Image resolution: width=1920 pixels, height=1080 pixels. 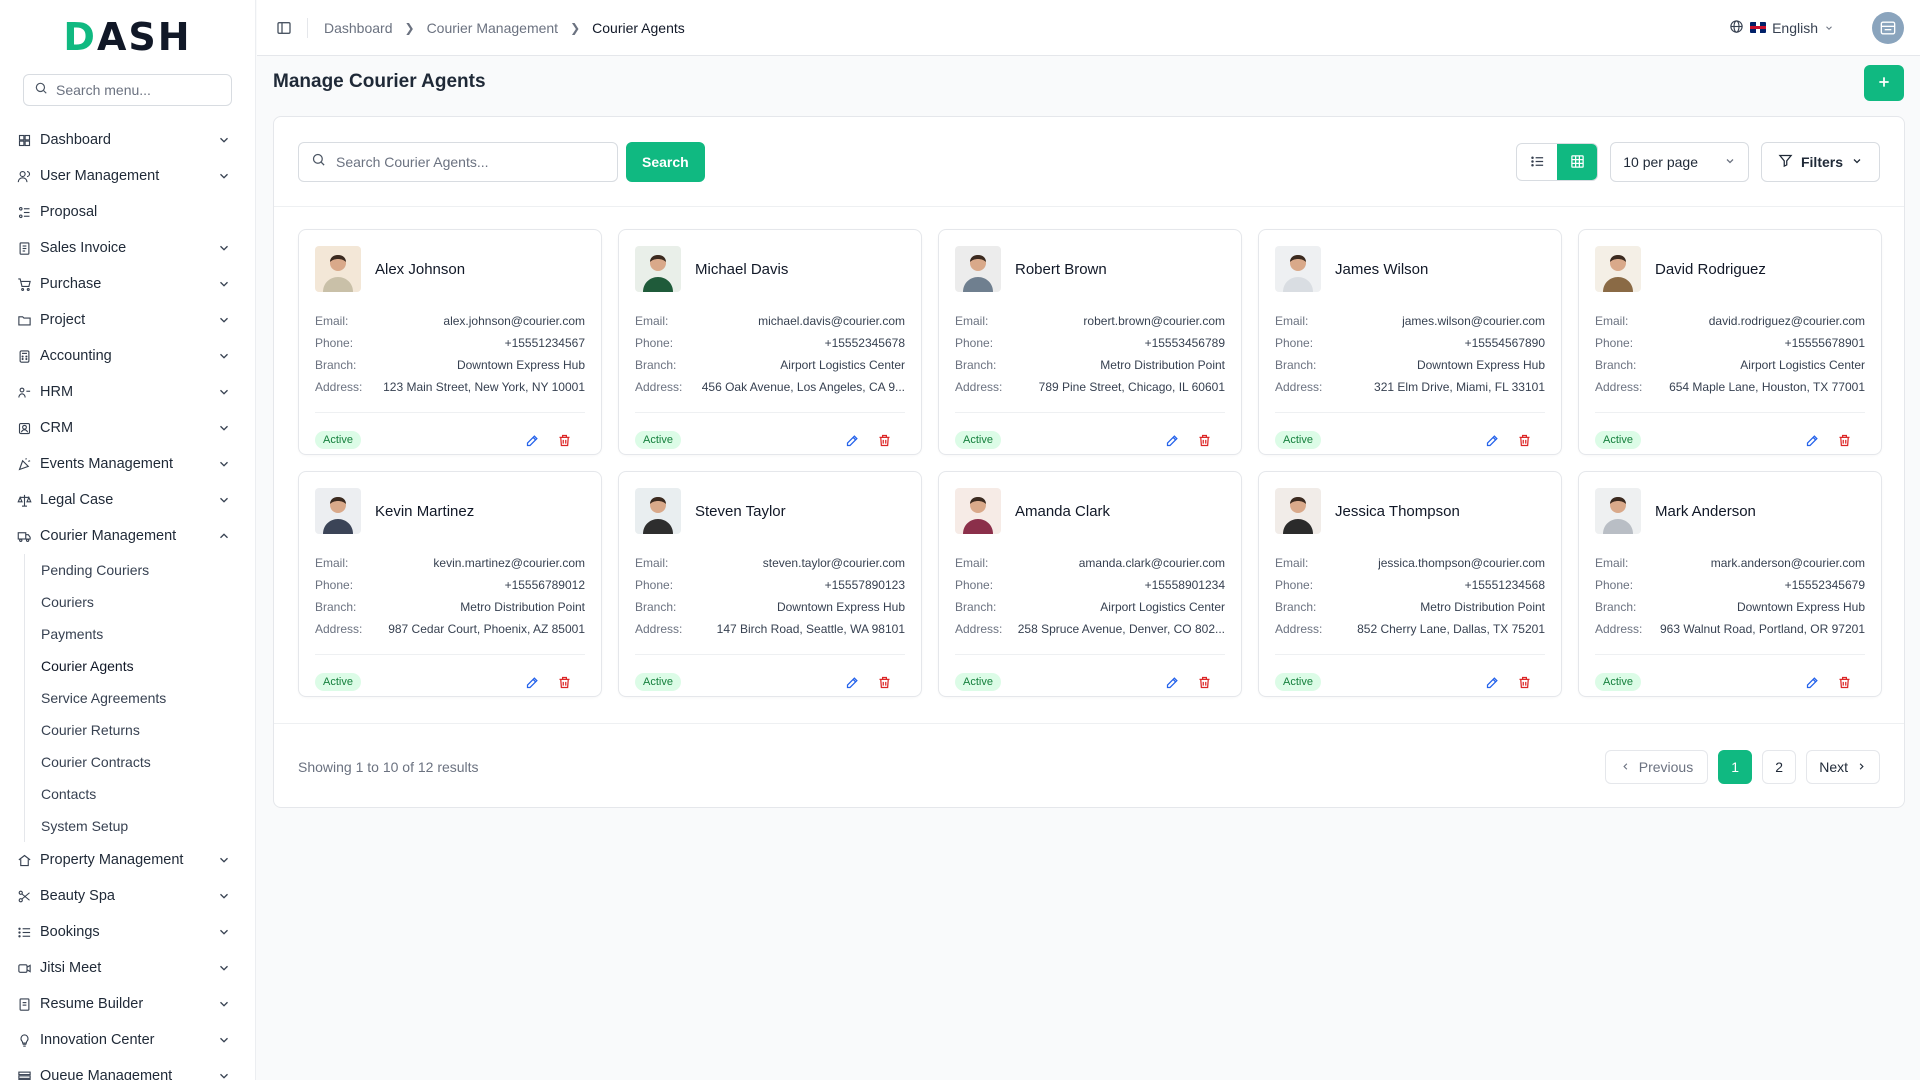 I want to click on sidebar-item-label: Legal Case, so click(x=77, y=500).